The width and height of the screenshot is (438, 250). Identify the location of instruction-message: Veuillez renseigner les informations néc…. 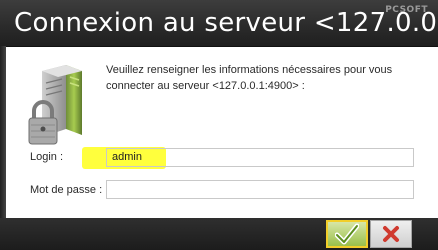
(249, 78).